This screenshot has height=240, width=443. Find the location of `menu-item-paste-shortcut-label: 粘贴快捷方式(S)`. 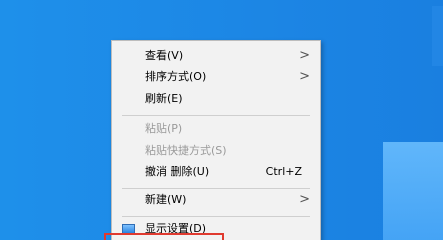

menu-item-paste-shortcut-label: 粘贴快捷方式(S) is located at coordinates (186, 150).